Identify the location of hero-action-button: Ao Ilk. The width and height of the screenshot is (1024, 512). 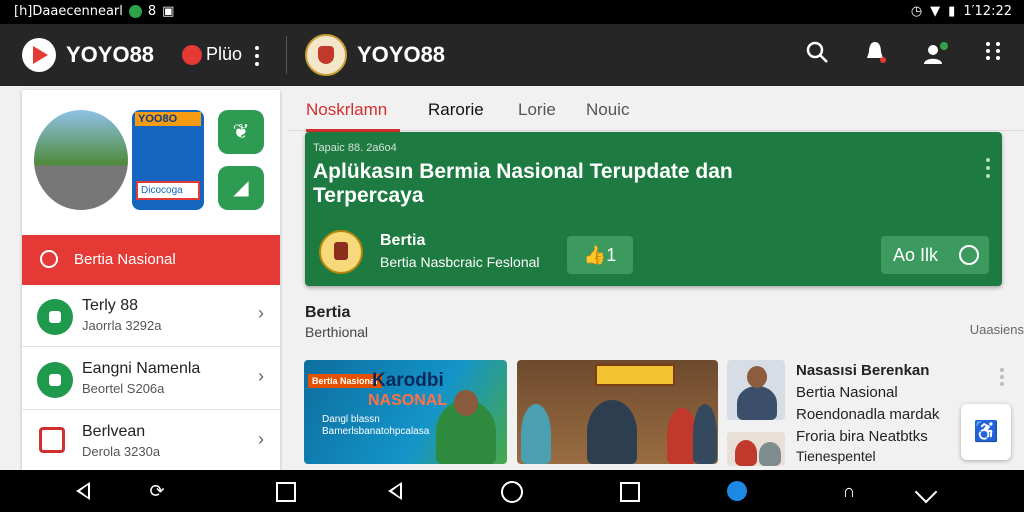
(935, 255).